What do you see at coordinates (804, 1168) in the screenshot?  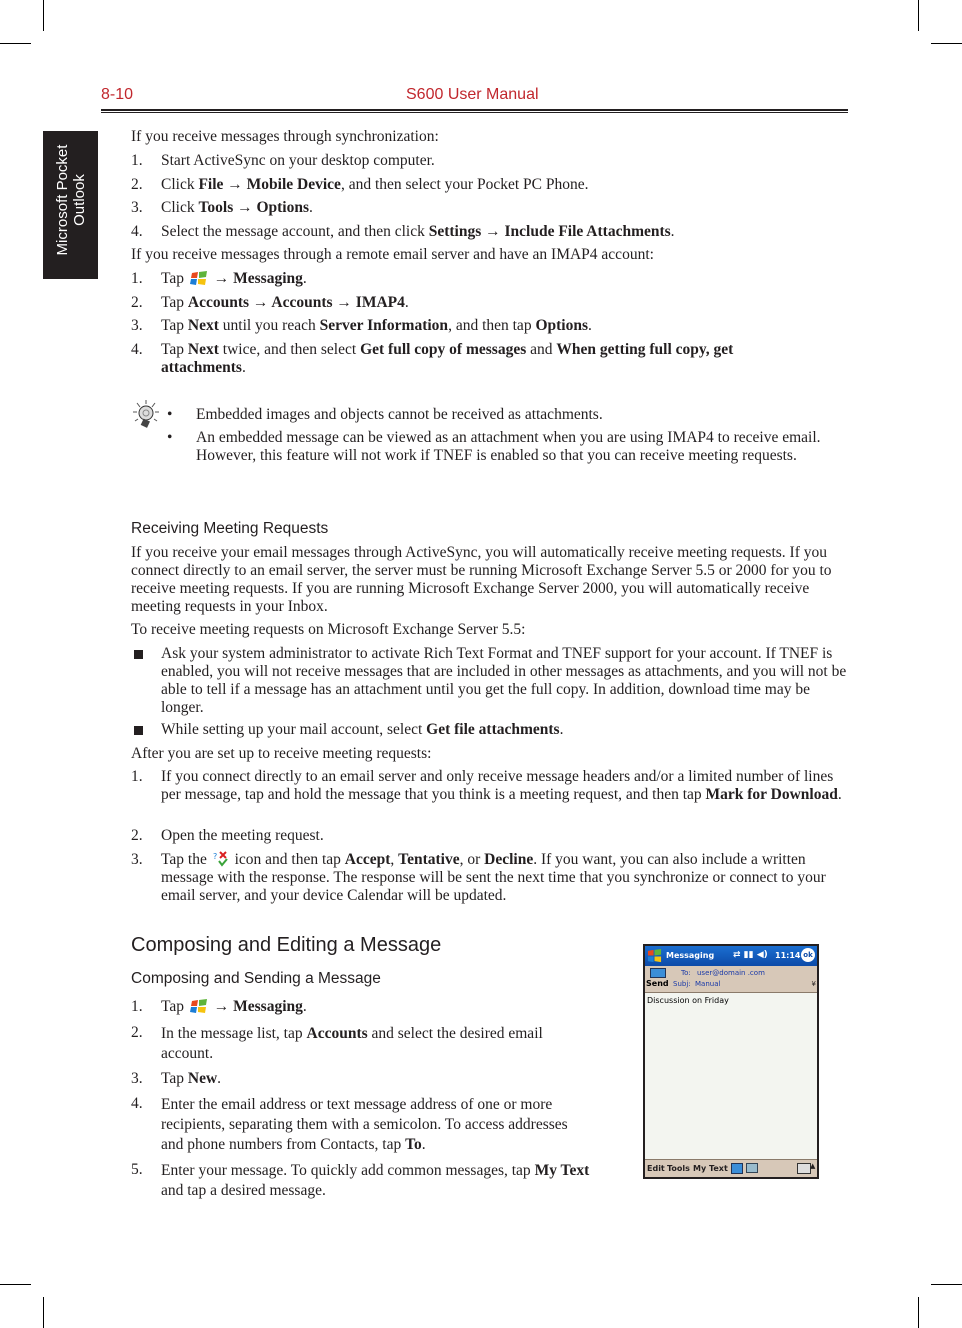 I see `keyboard-icon` at bounding box center [804, 1168].